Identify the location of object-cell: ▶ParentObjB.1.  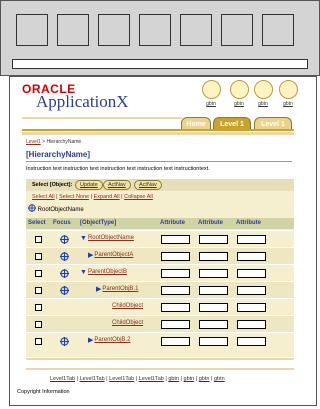
(117, 289).